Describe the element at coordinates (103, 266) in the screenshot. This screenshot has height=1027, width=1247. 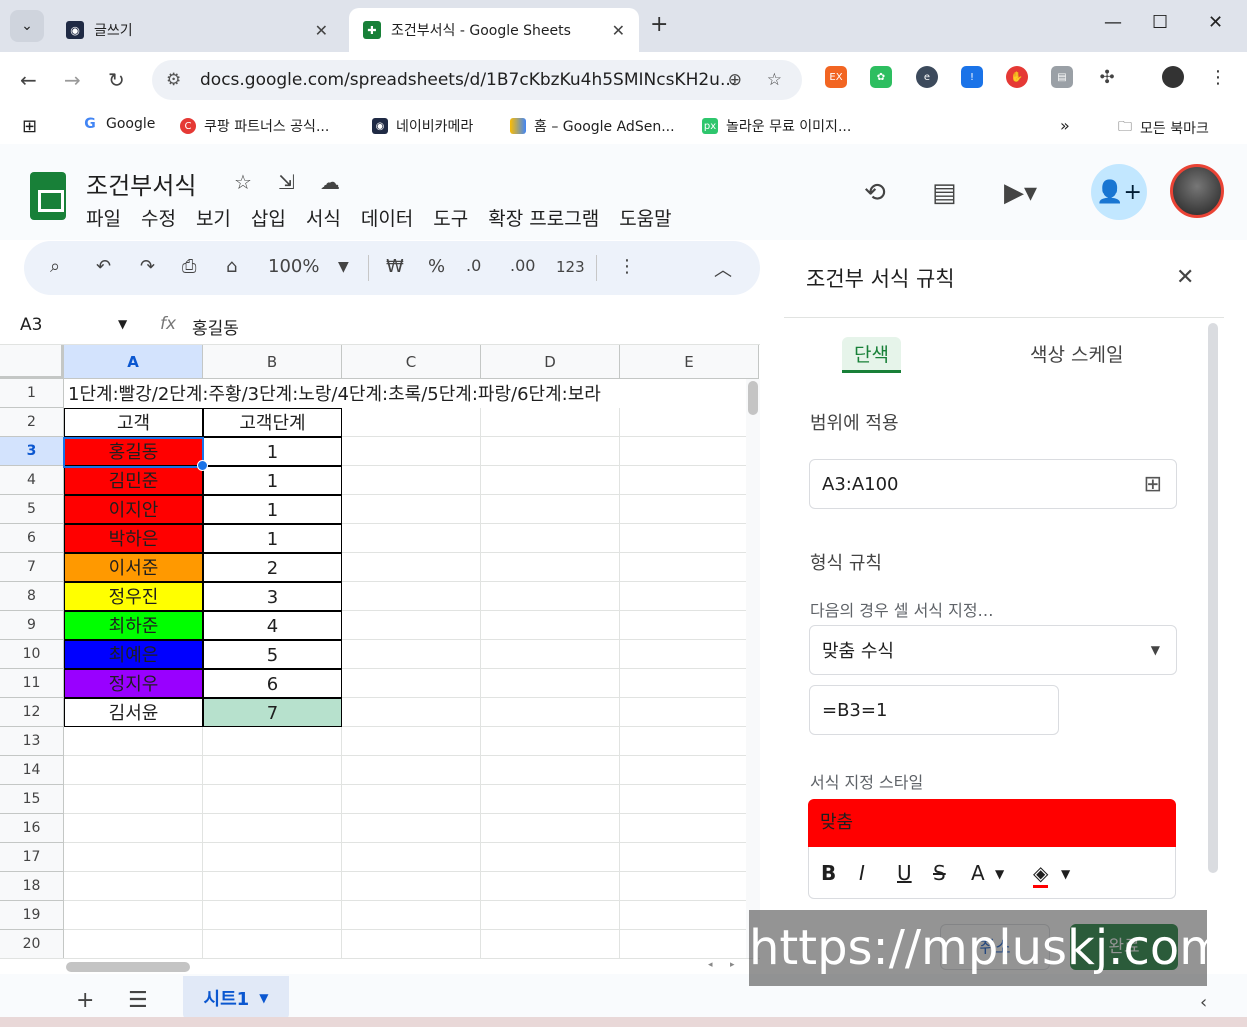
I see `undo-icon: ↶` at that location.